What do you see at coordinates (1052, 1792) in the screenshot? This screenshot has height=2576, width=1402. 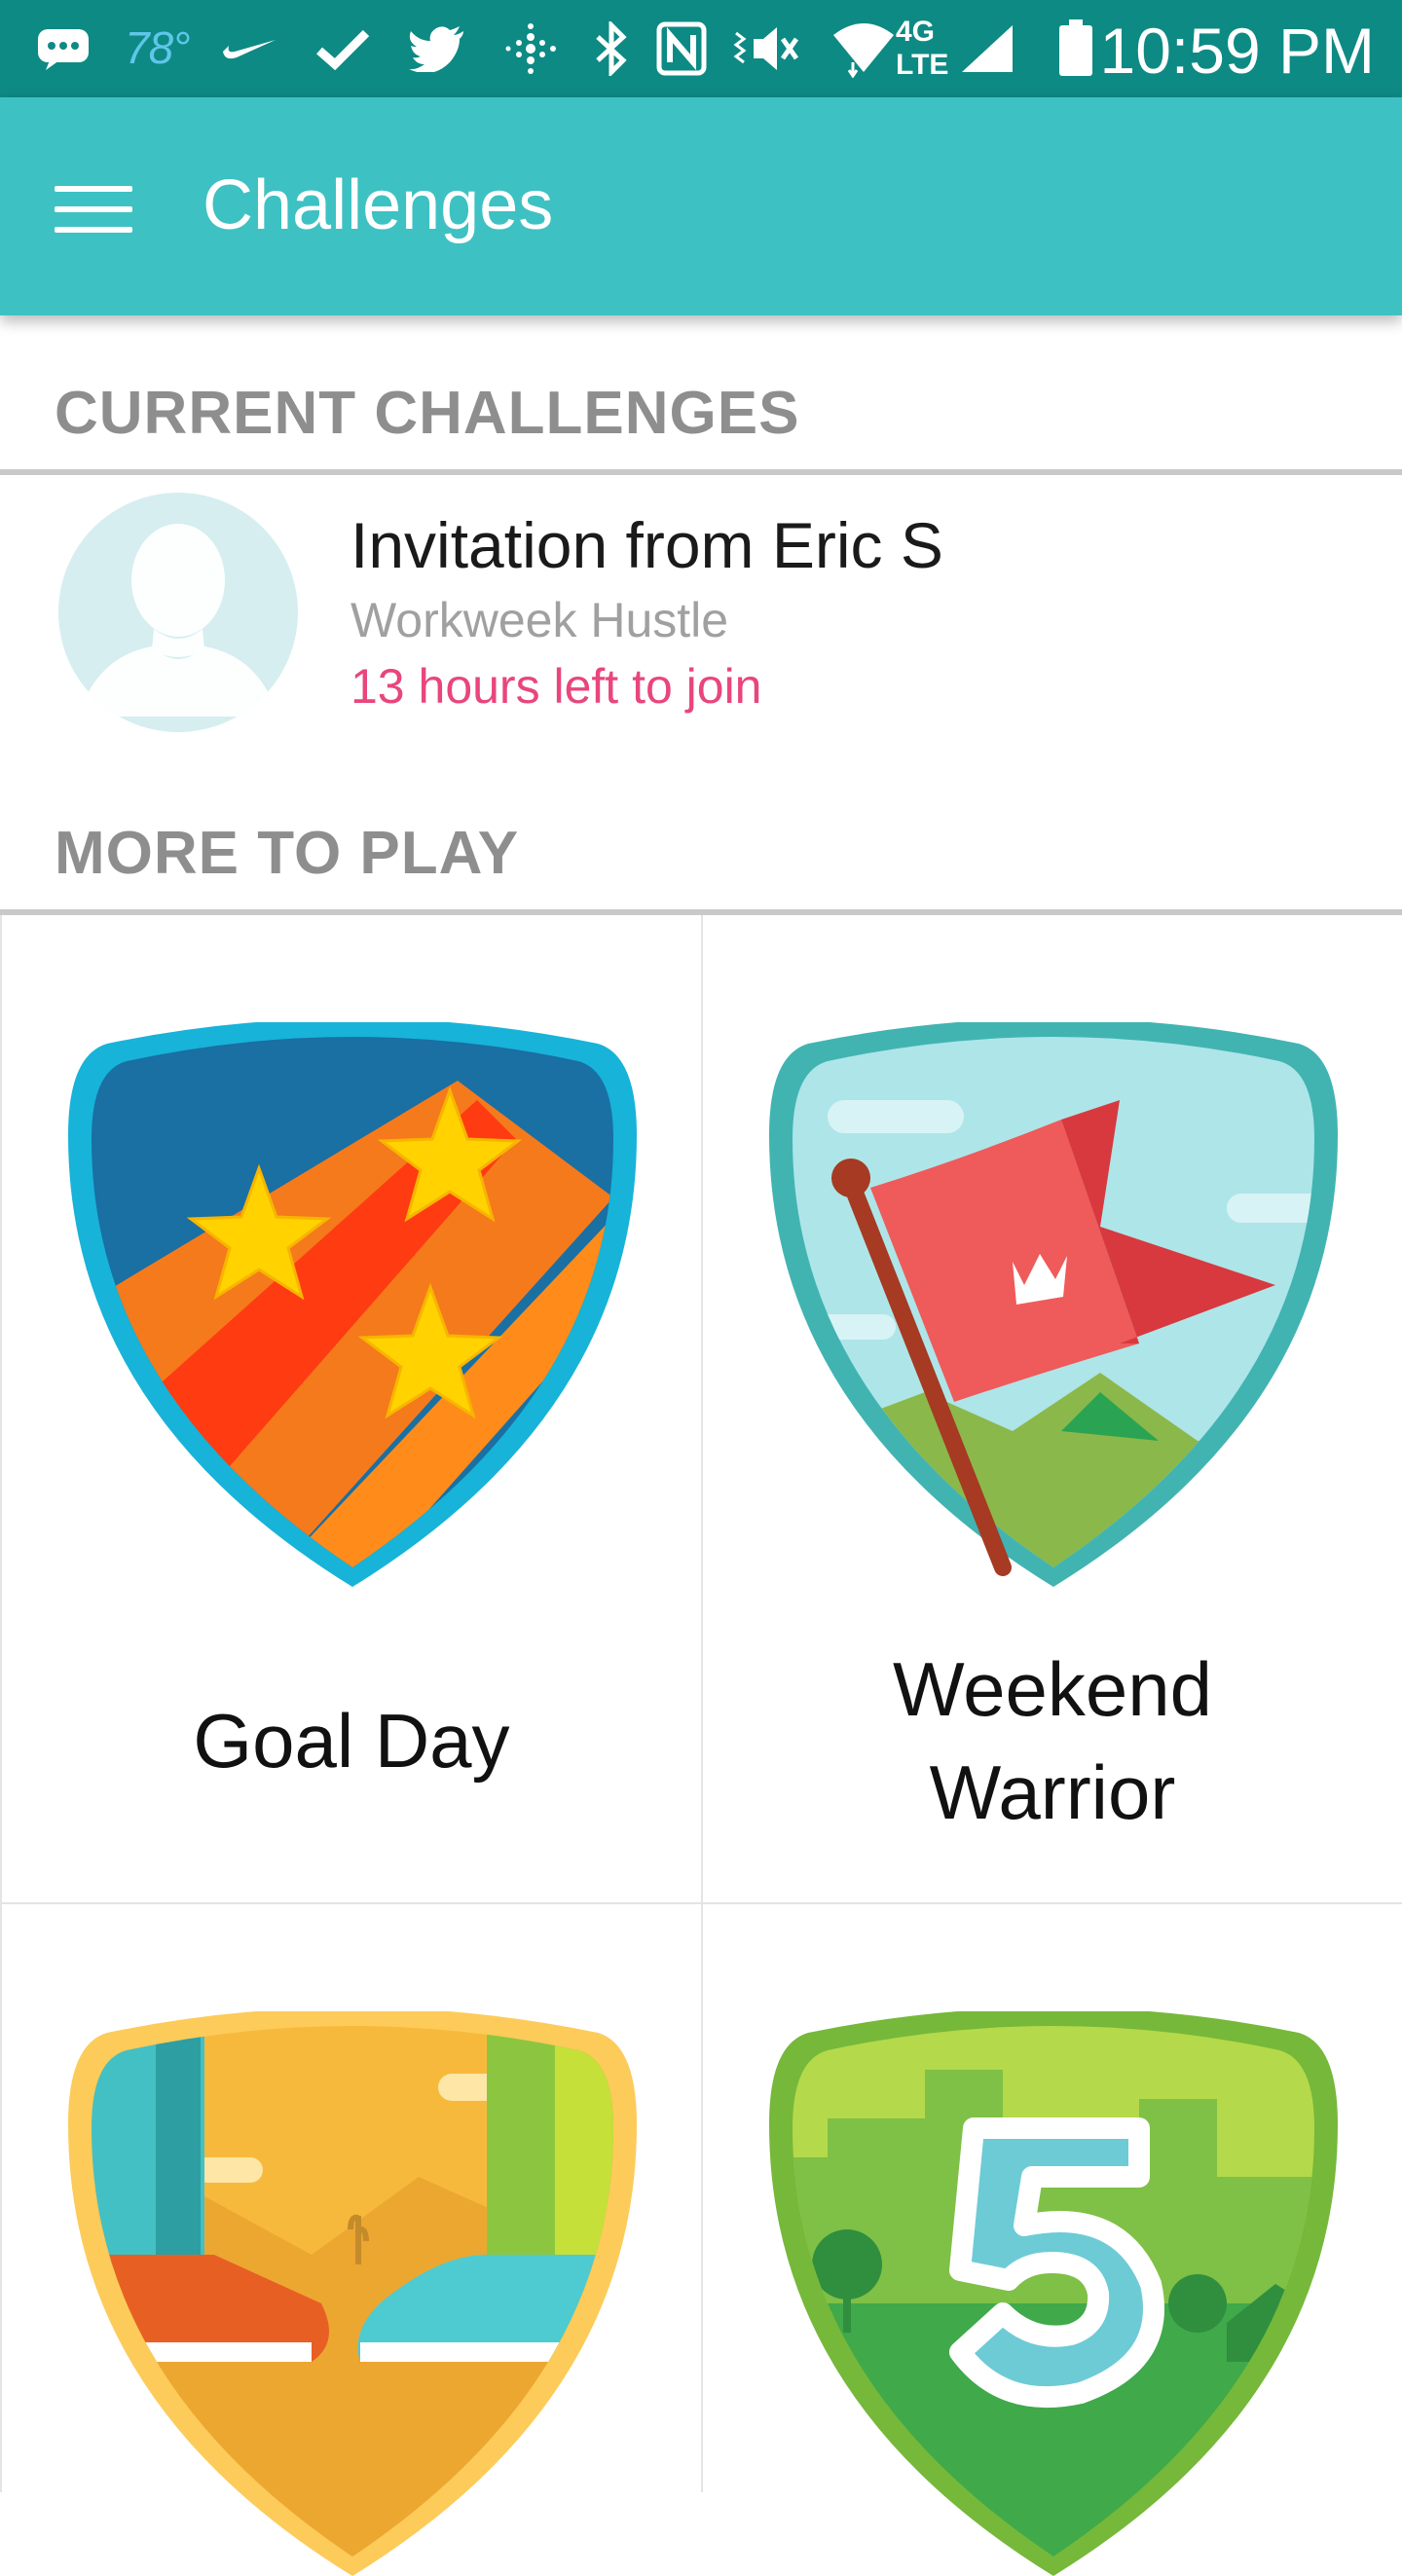 I see `tile-label-line: Warrior` at bounding box center [1052, 1792].